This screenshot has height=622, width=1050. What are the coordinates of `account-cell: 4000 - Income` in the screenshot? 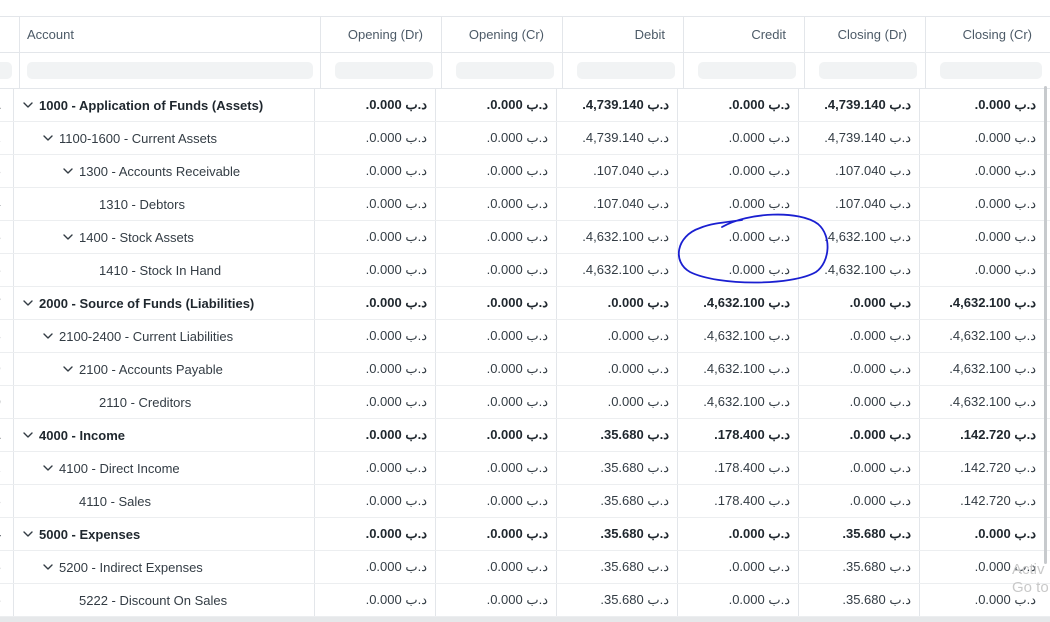 It's located at (164, 435).